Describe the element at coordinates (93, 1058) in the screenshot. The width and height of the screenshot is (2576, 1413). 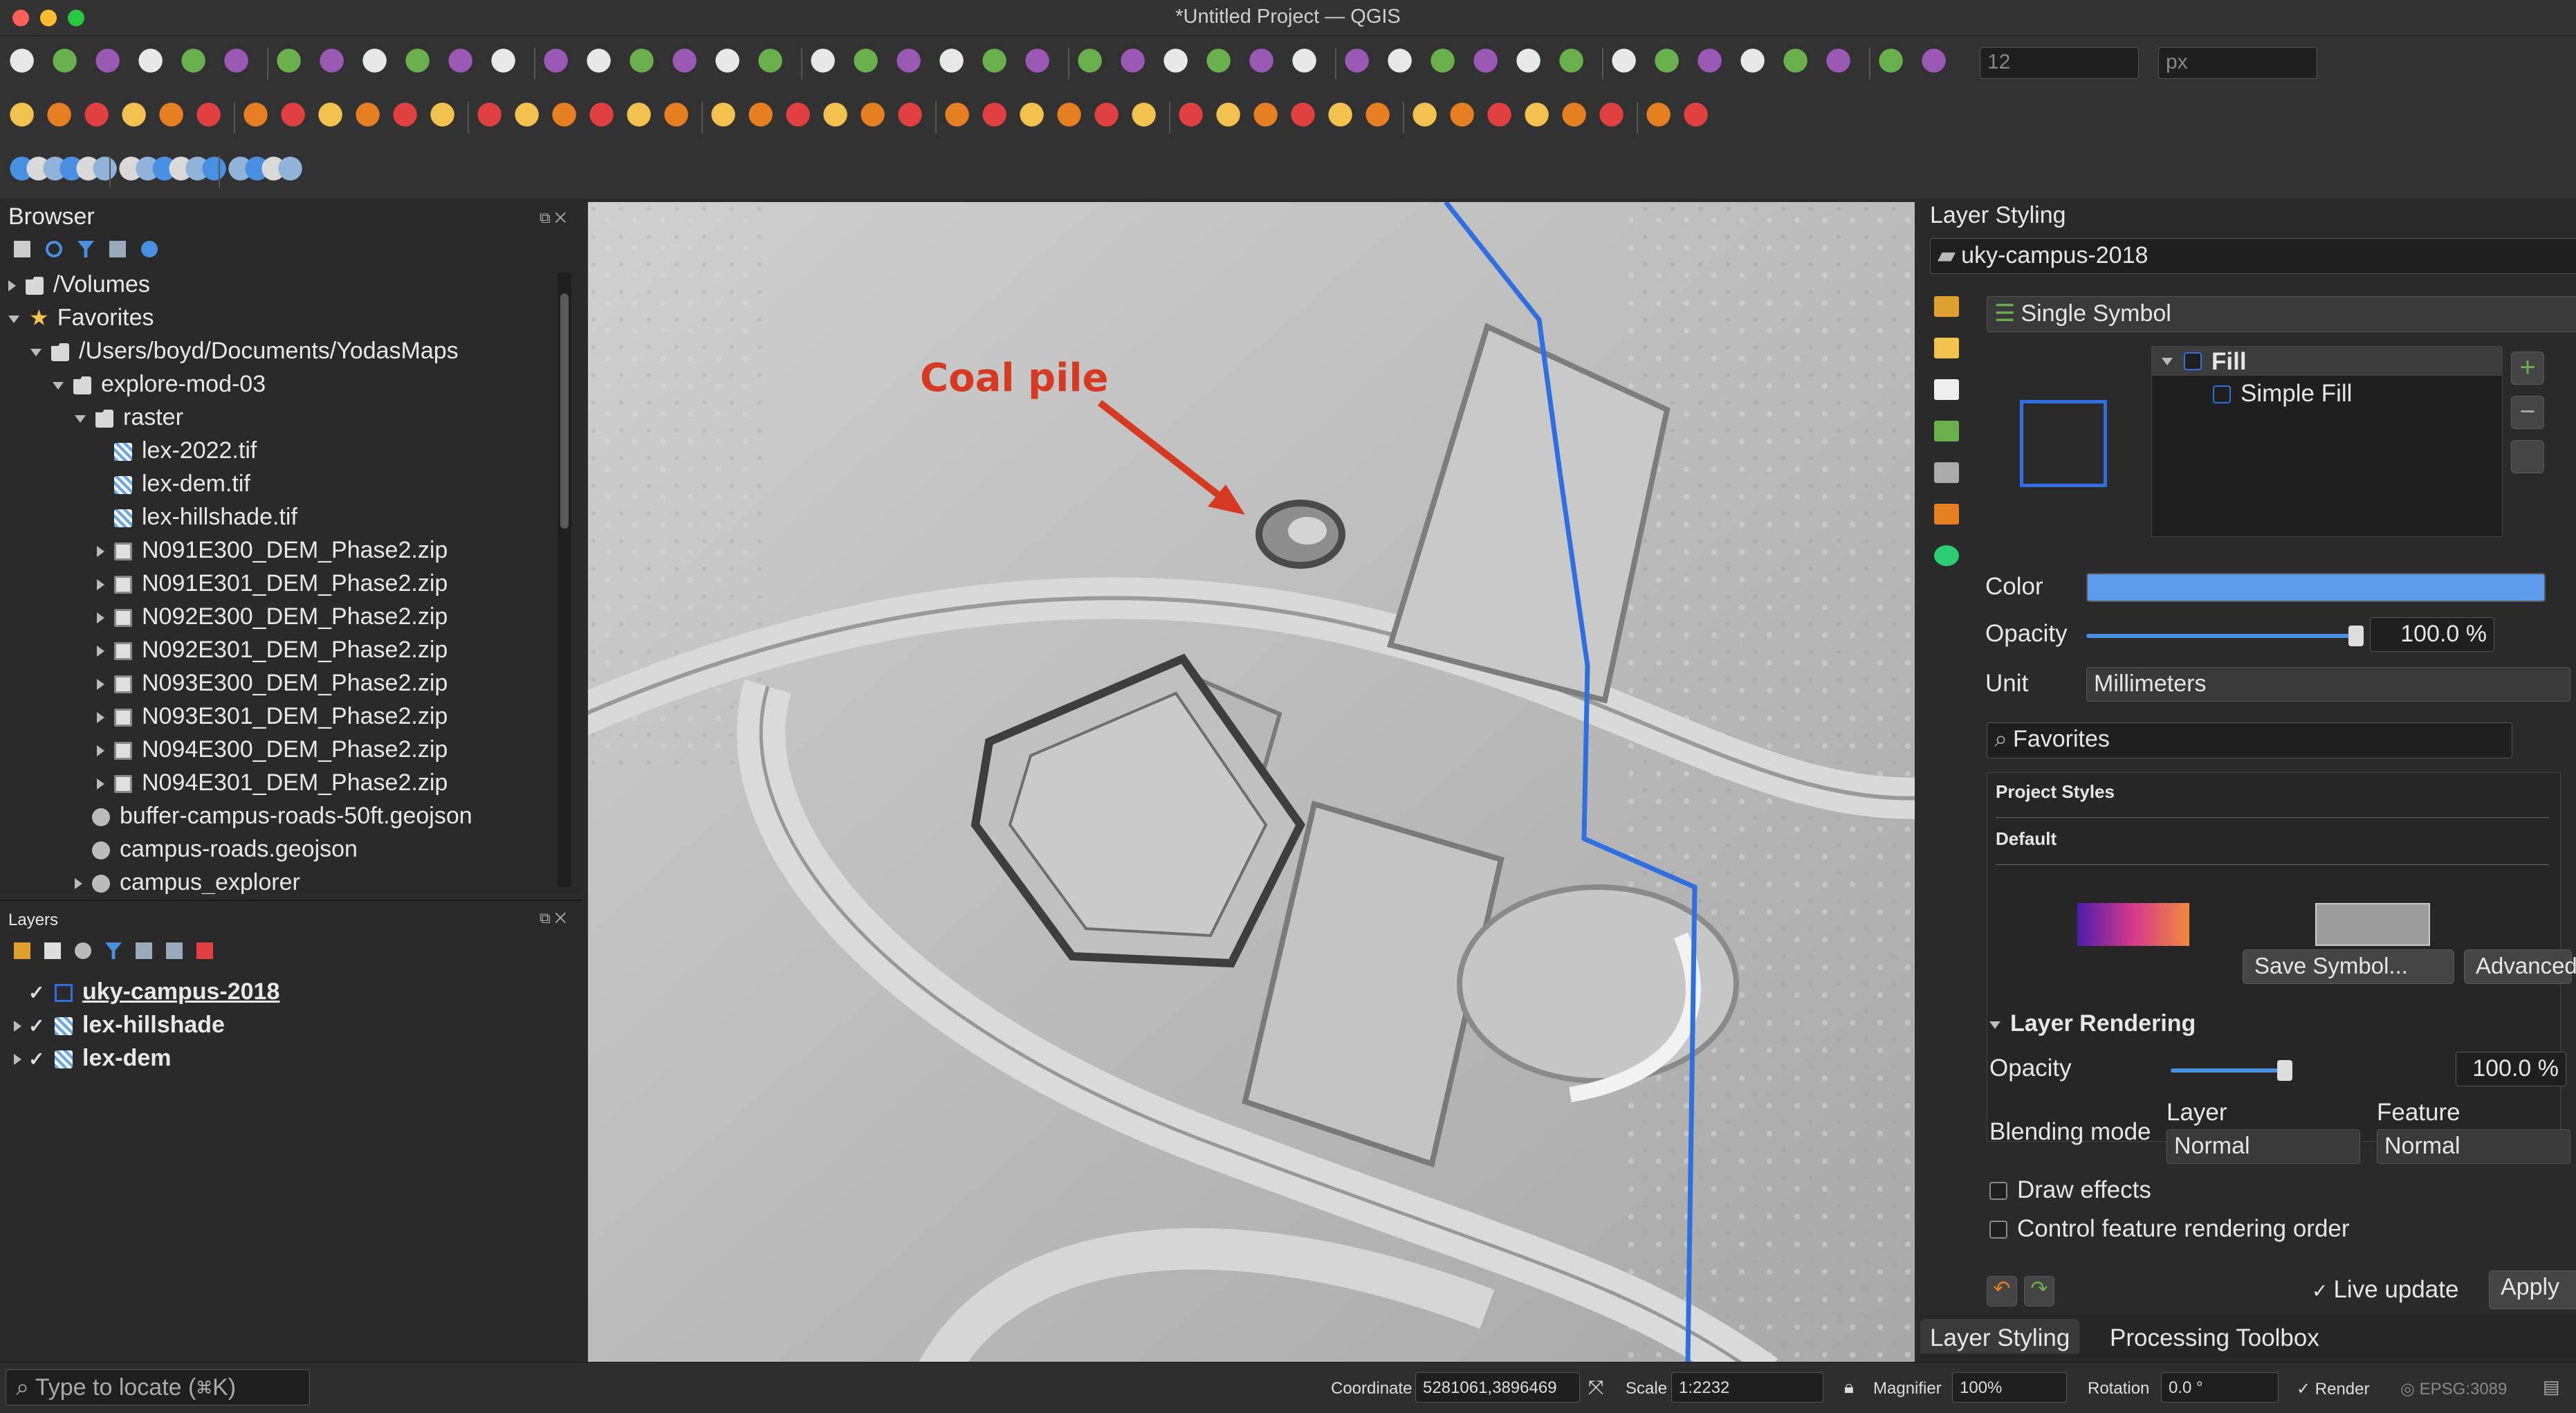
I see `layer-item: ✓ lex-dem` at that location.